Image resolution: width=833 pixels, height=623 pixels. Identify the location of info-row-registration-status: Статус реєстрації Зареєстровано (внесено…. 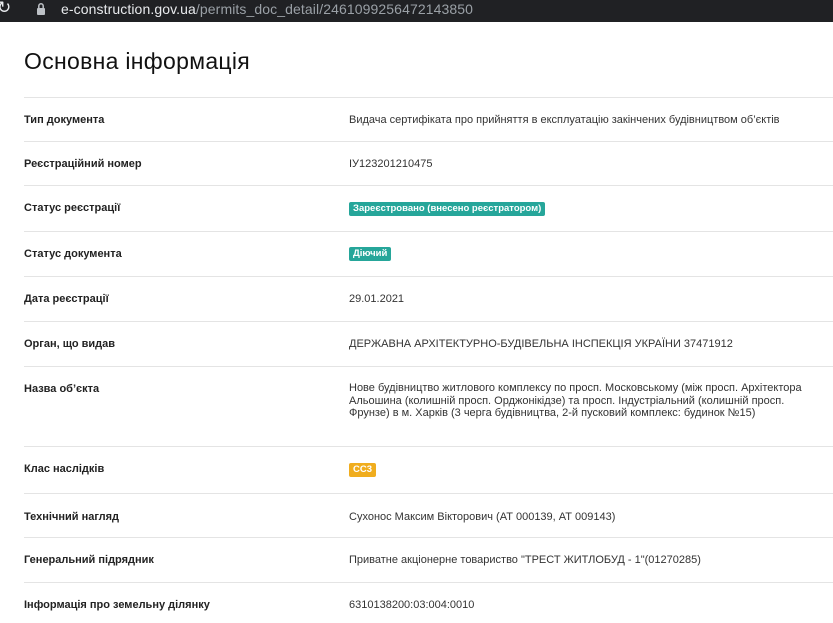
(428, 208).